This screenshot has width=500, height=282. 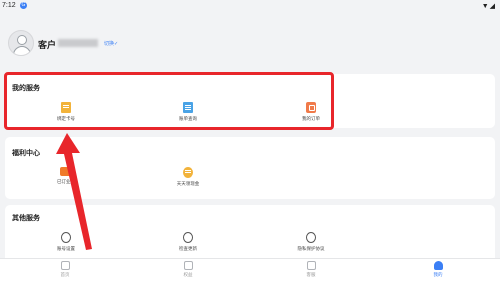 I want to click on highlight-arrow, so click(x=74, y=191).